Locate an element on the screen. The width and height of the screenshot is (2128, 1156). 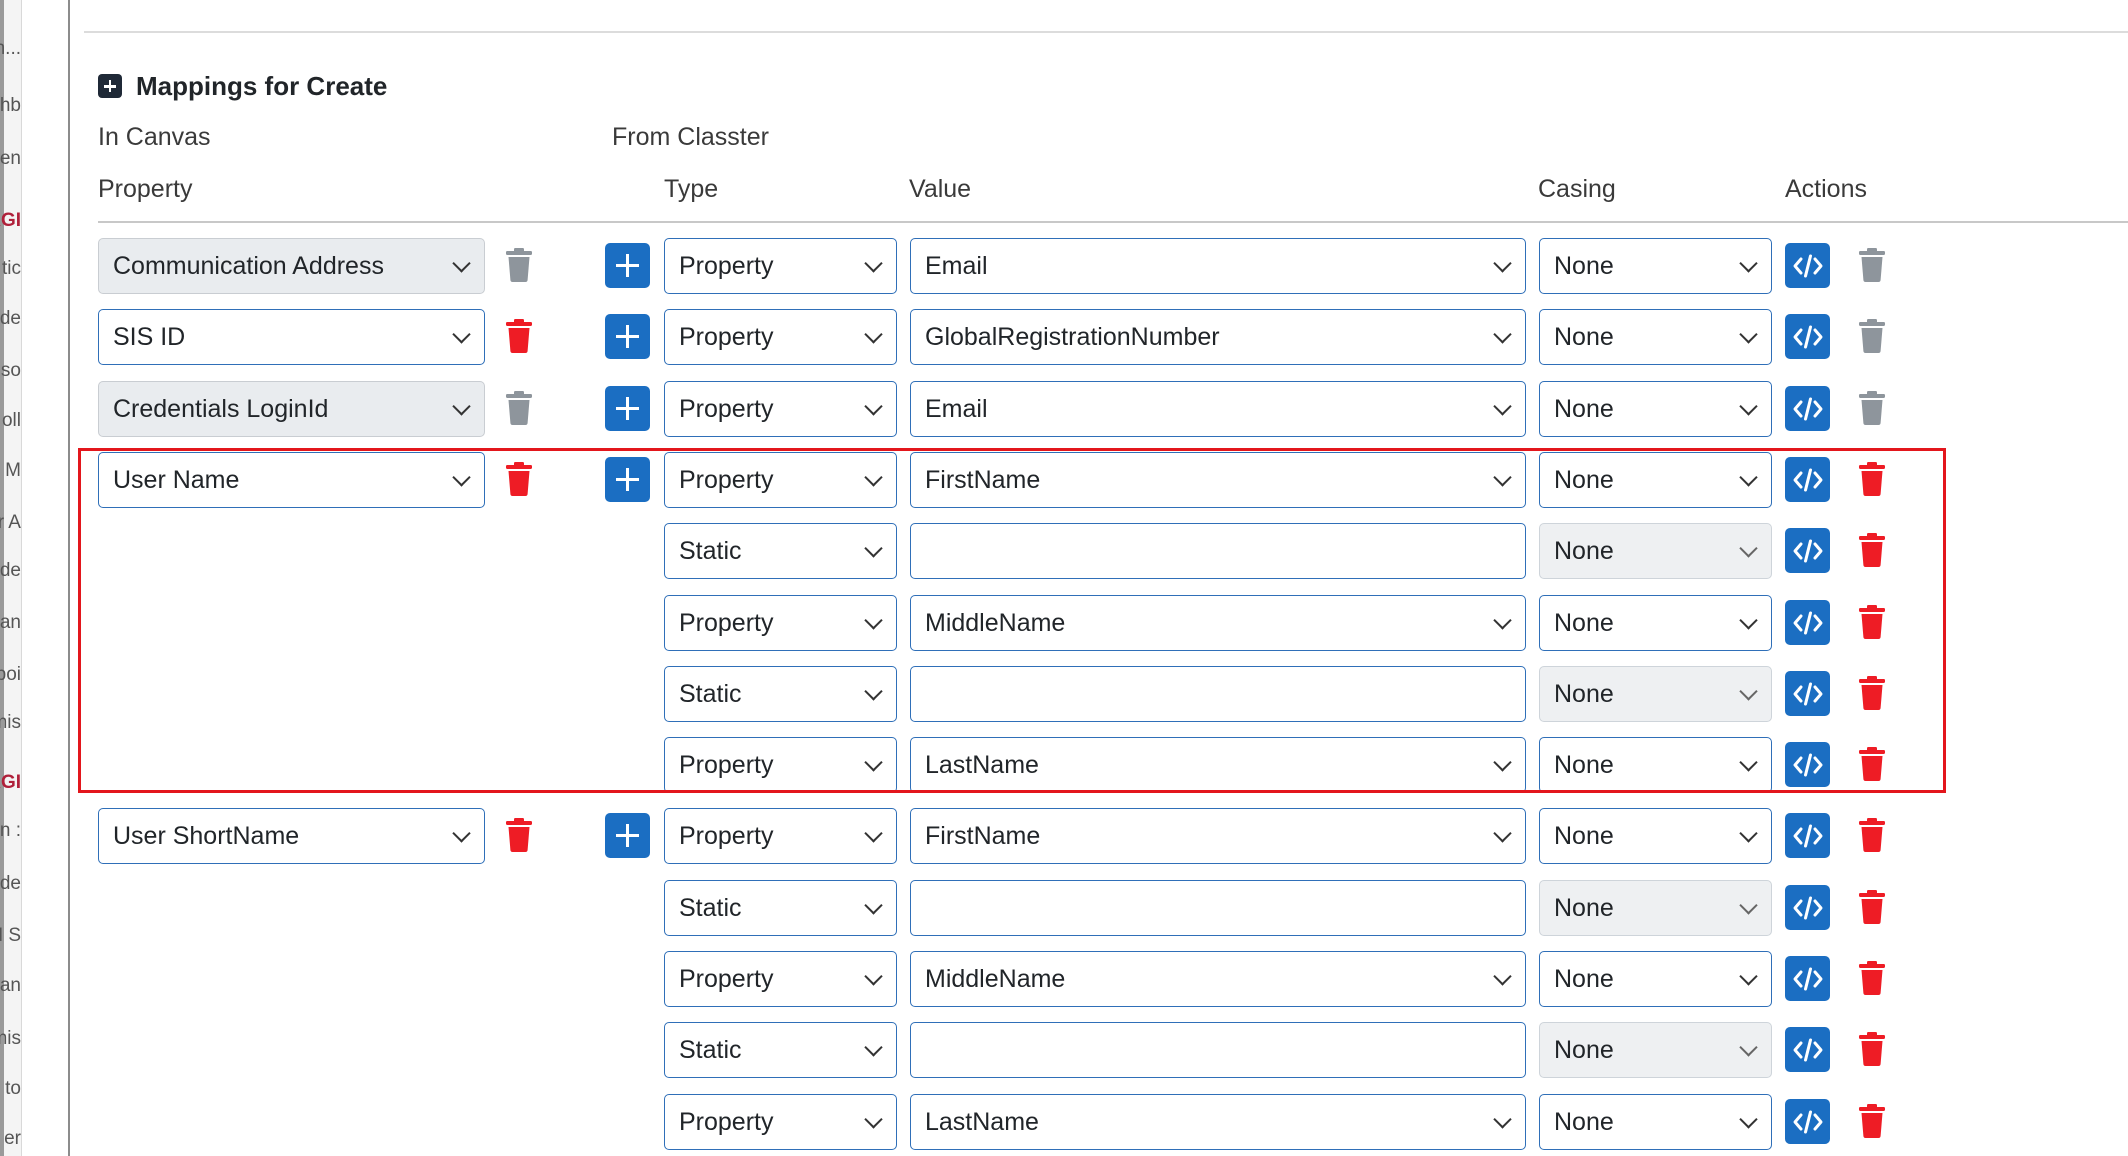
sidebar-item-fragment: tic is located at coordinates (11, 269).